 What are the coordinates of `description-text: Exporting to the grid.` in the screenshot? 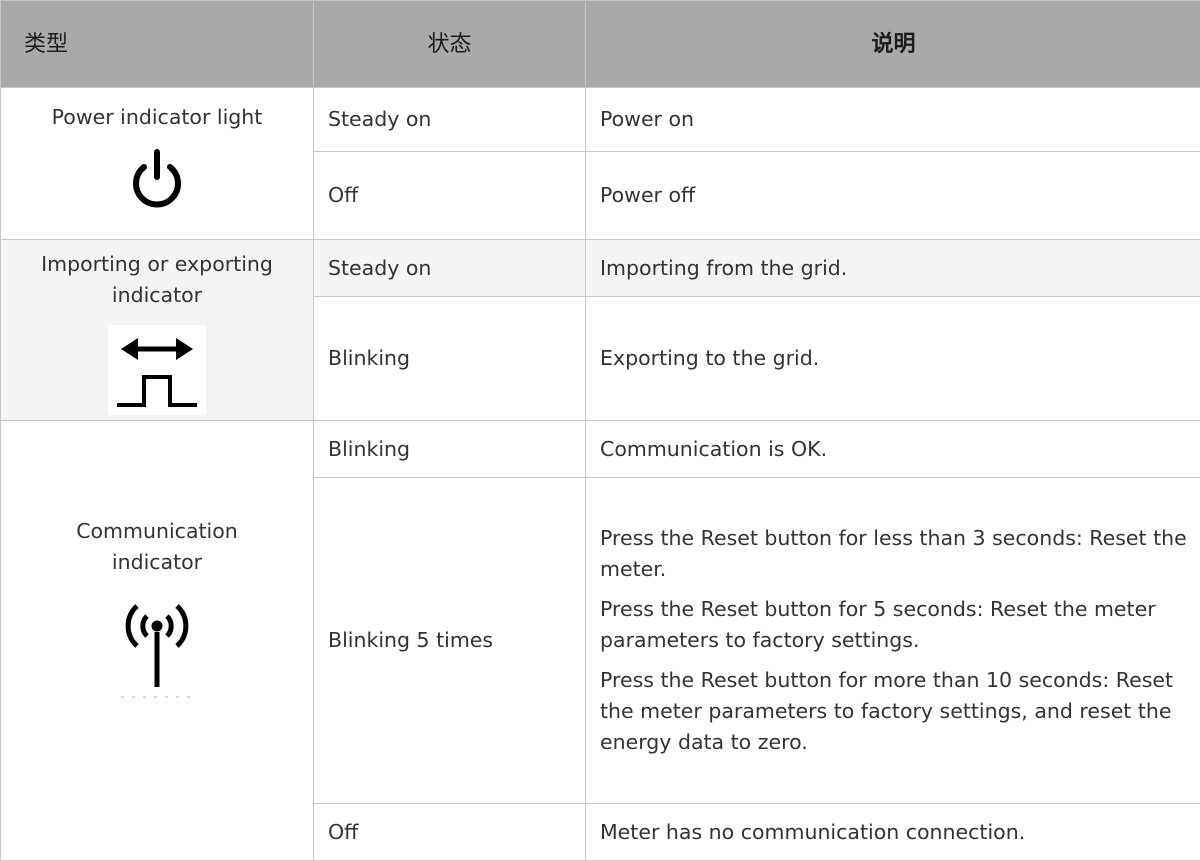 It's located at (710, 358).